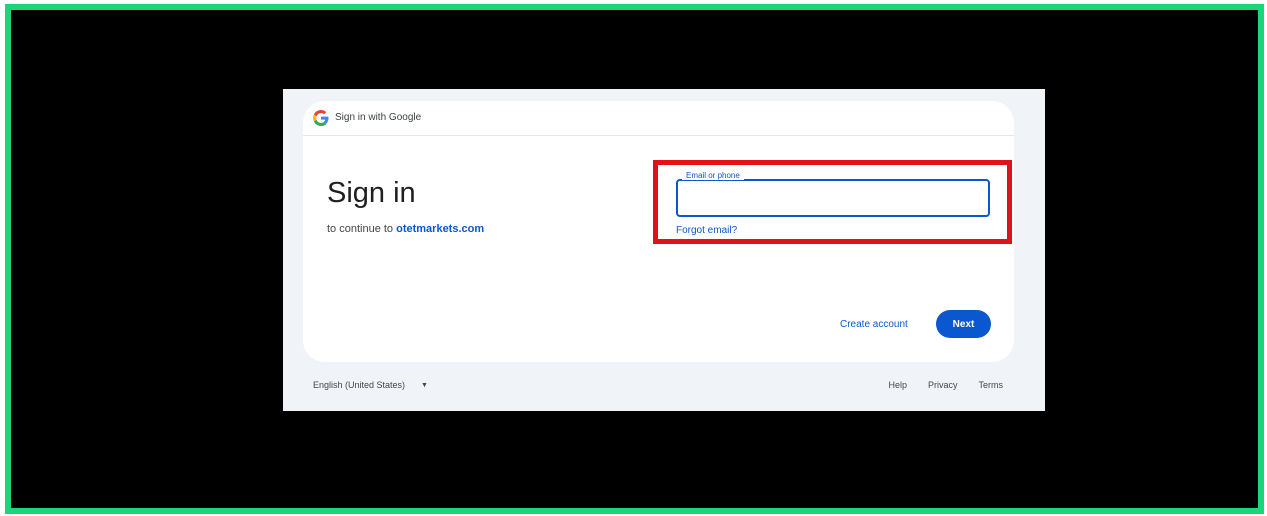  Describe the element at coordinates (943, 385) in the screenshot. I see `footer-link-privacy: Privacy` at that location.